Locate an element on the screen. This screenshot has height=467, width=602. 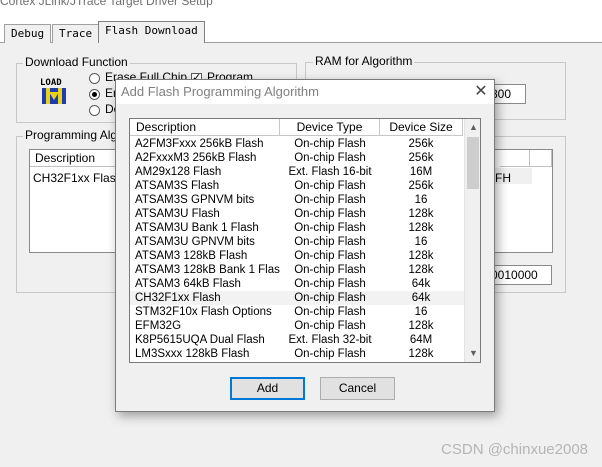
table-row: ATSAM3S GPNVM bits On-chip Flash 16 is located at coordinates (297, 200).